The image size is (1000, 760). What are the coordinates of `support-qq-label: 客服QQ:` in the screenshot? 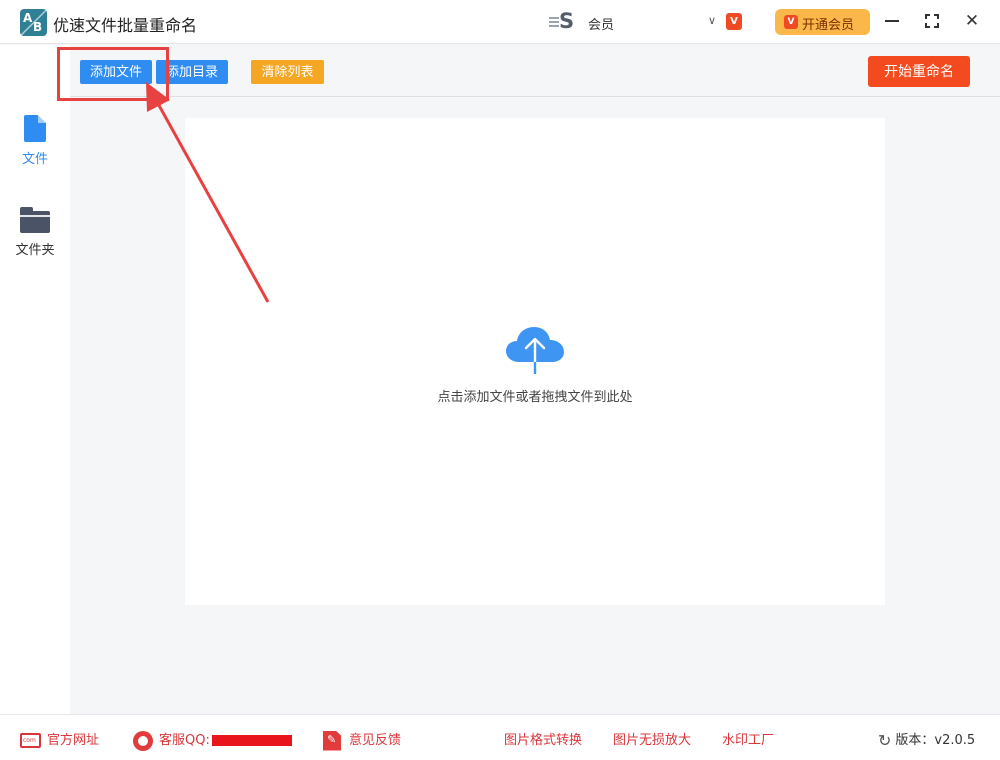 It's located at (184, 740).